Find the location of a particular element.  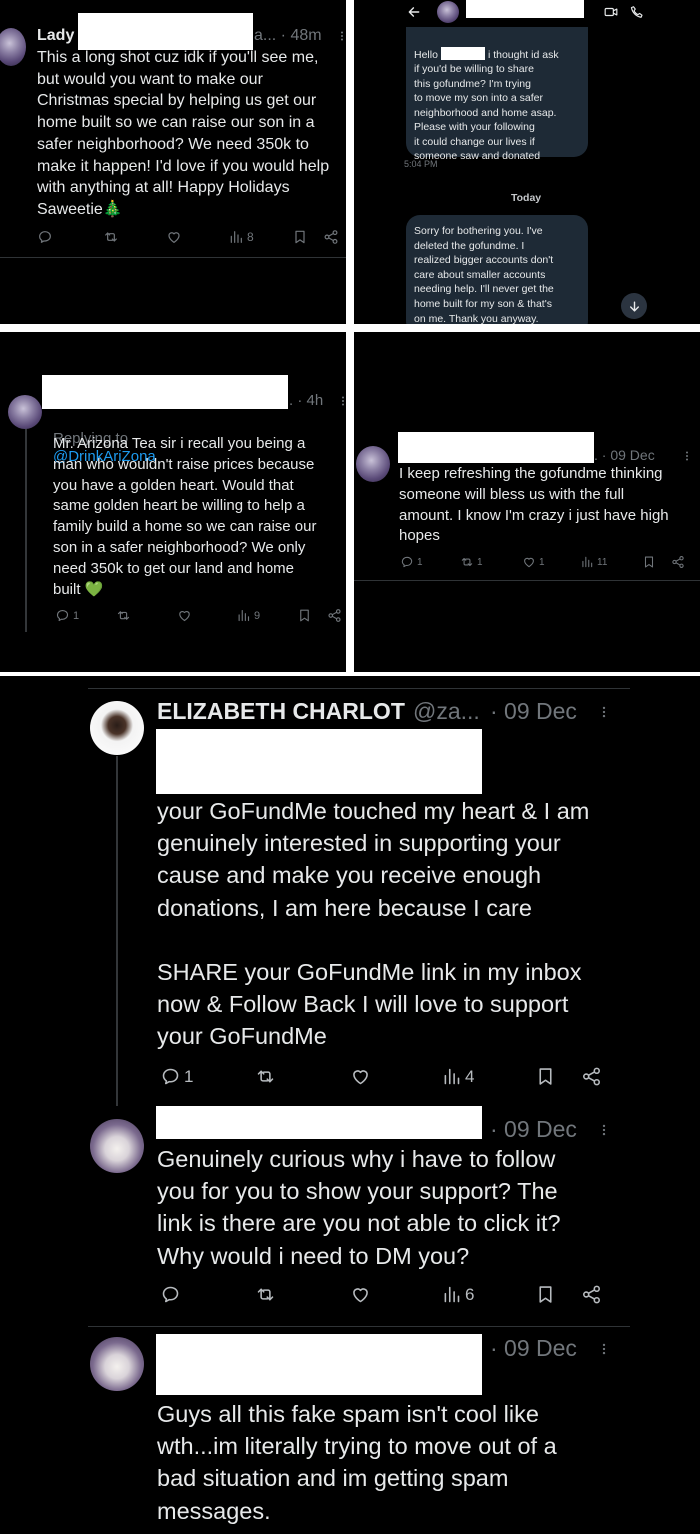

scroll-down-button is located at coordinates (634, 306).